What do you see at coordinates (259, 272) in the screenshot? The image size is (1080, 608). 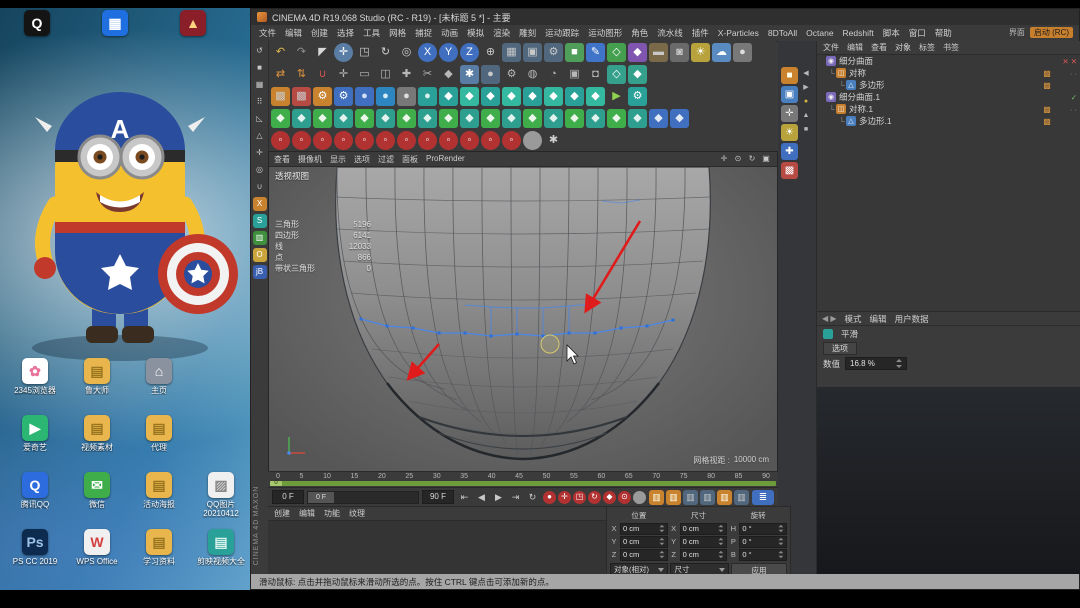 I see `mode-tool-icon: jB` at bounding box center [259, 272].